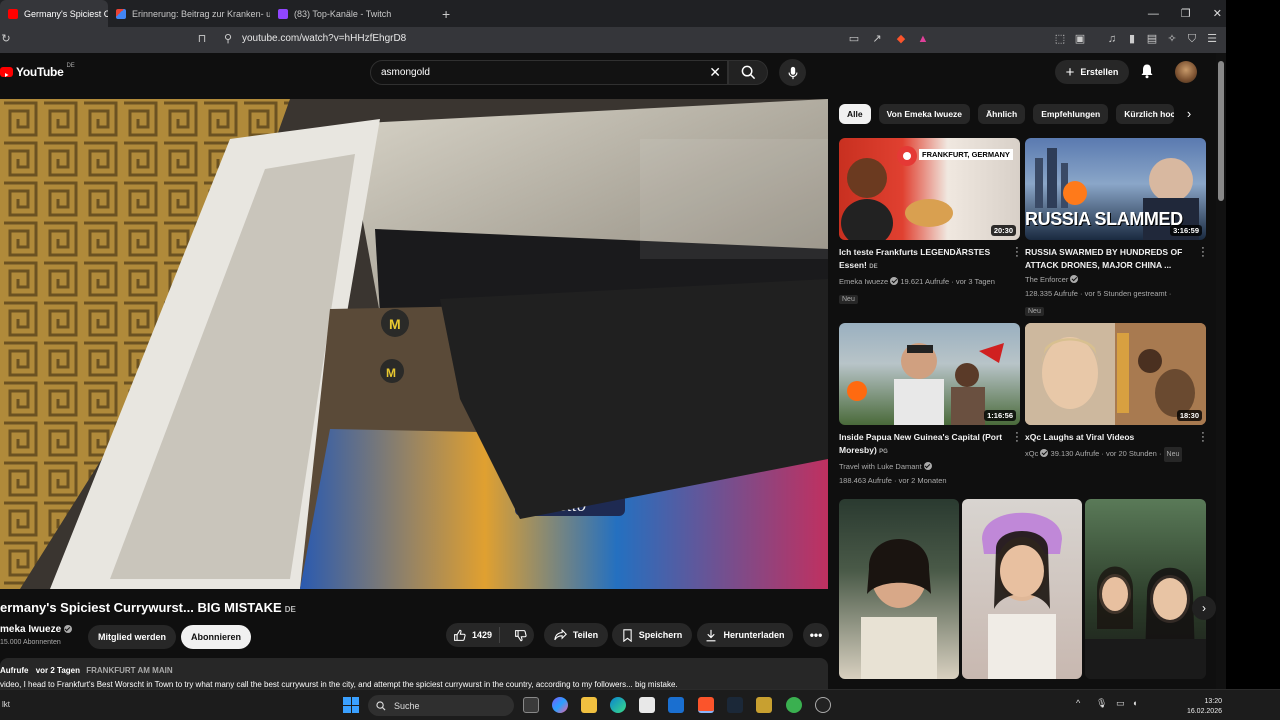  I want to click on plus-icon: +, so click(1070, 72).